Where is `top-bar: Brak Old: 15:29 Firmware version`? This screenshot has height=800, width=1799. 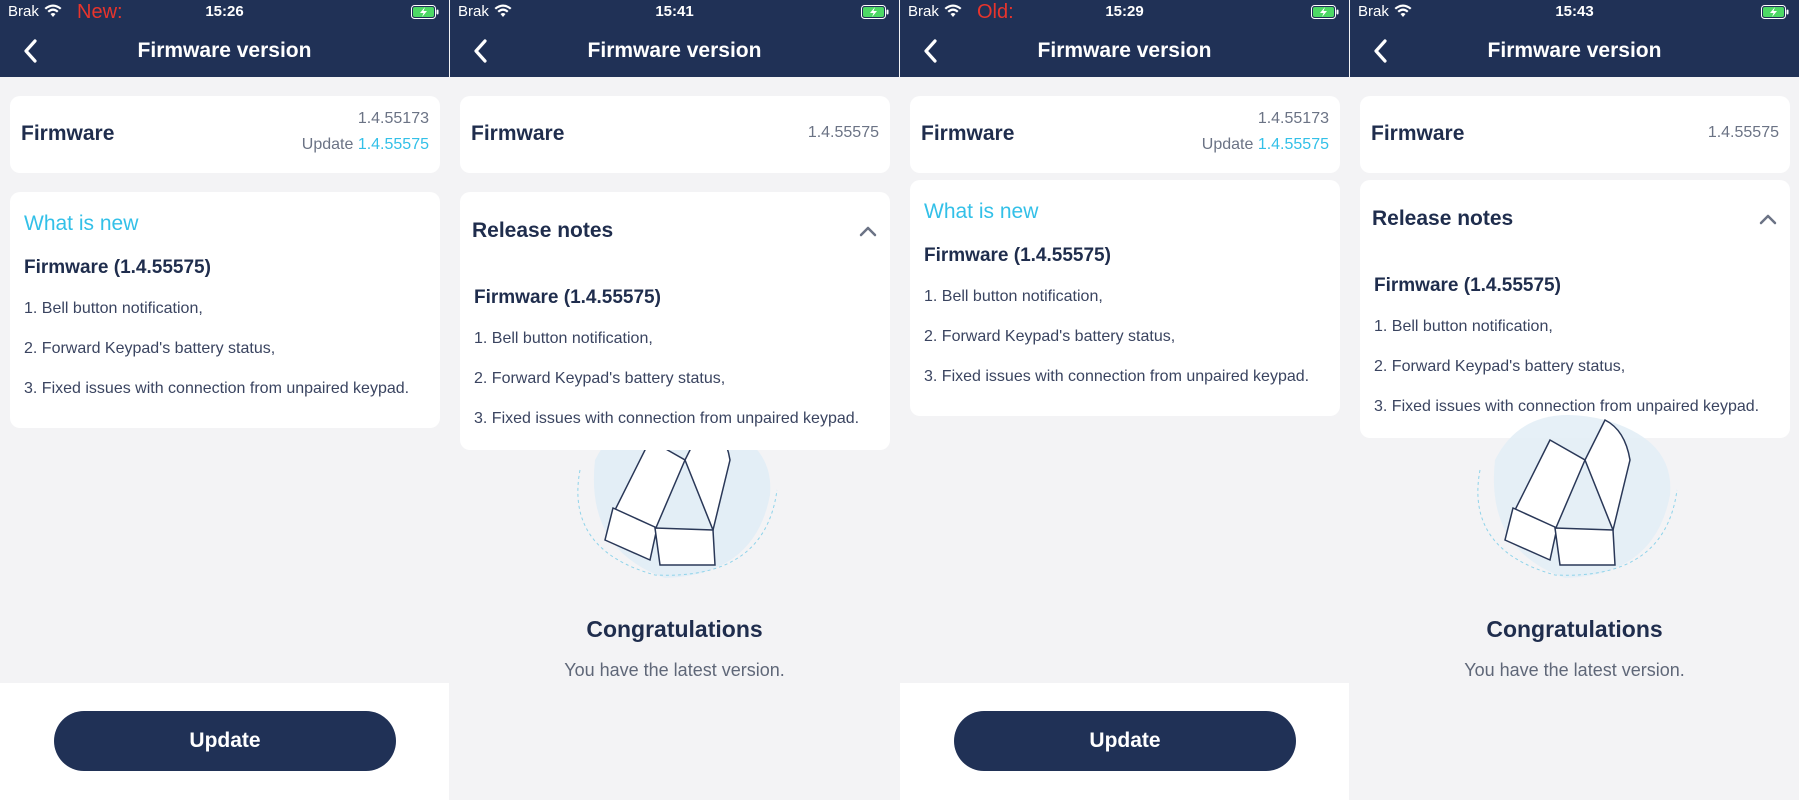 top-bar: Brak Old: 15:29 Firmware version is located at coordinates (1124, 38).